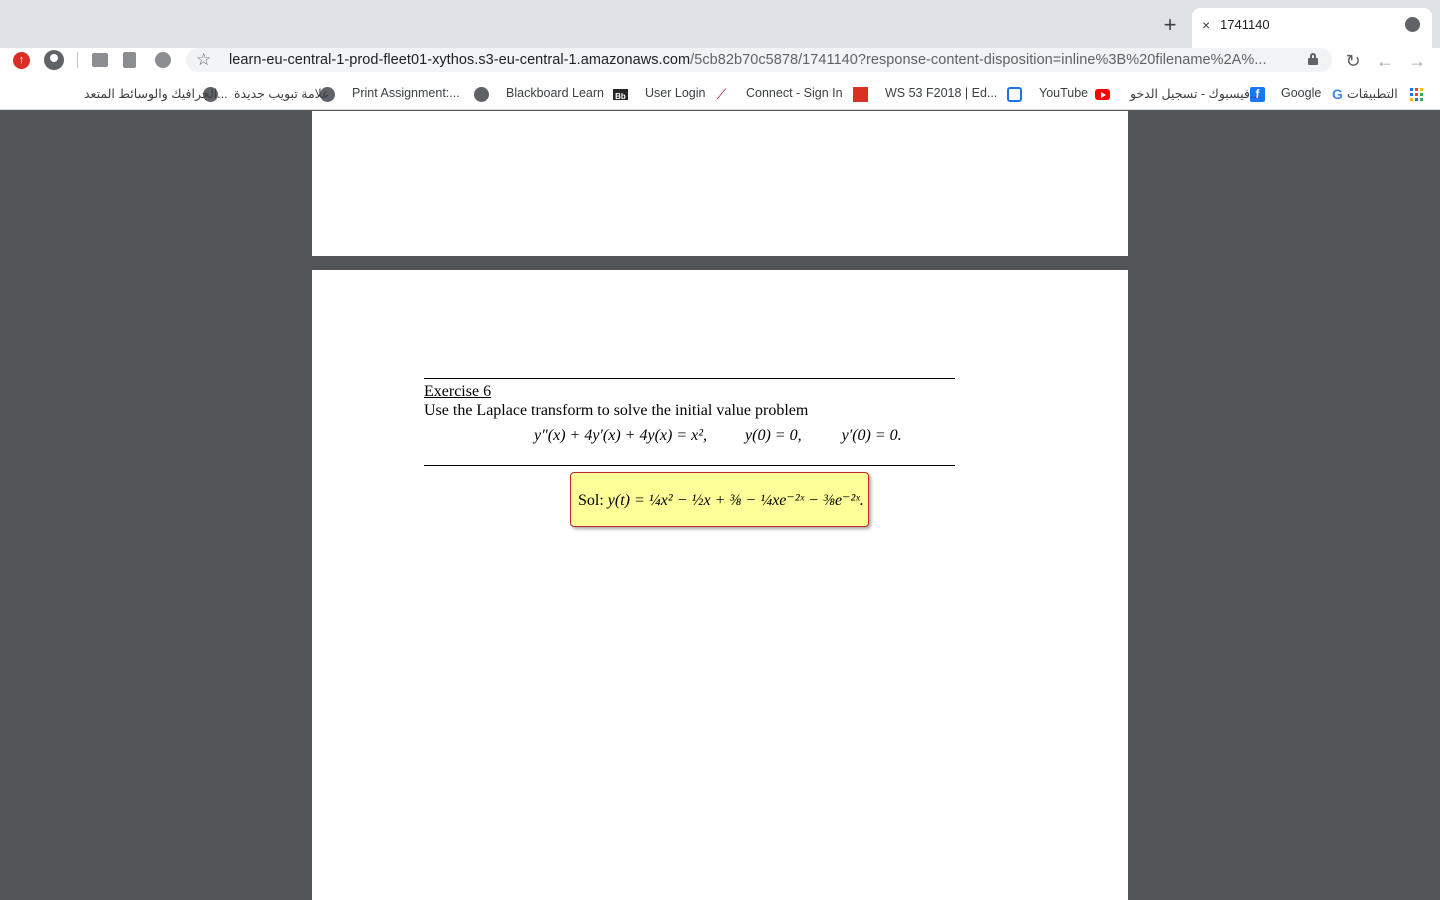 The height and width of the screenshot is (900, 1440). I want to click on pdf-page-previous, so click(720, 183).